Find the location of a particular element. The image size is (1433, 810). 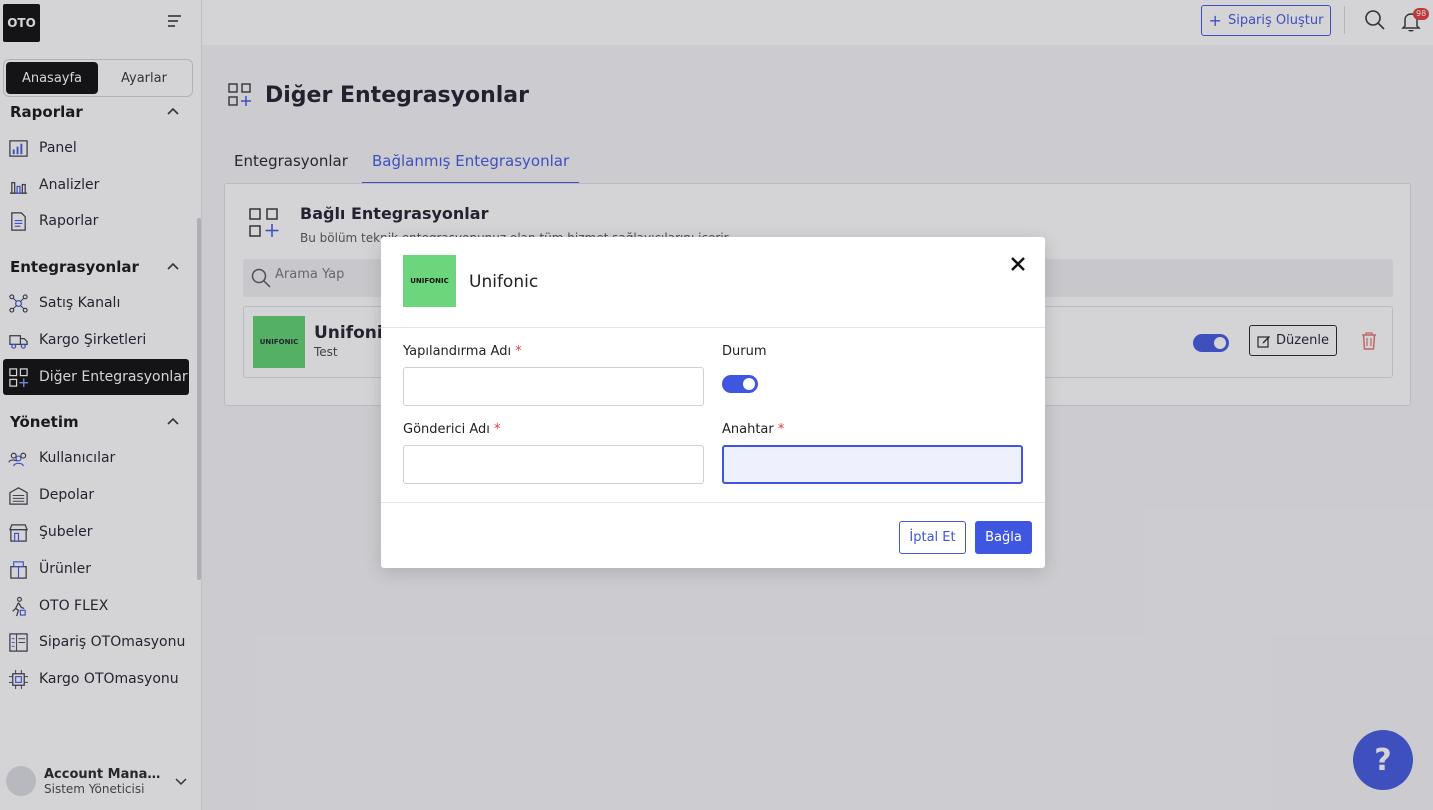

sender-name-label: Gönderici Adı * is located at coordinates (452, 429).